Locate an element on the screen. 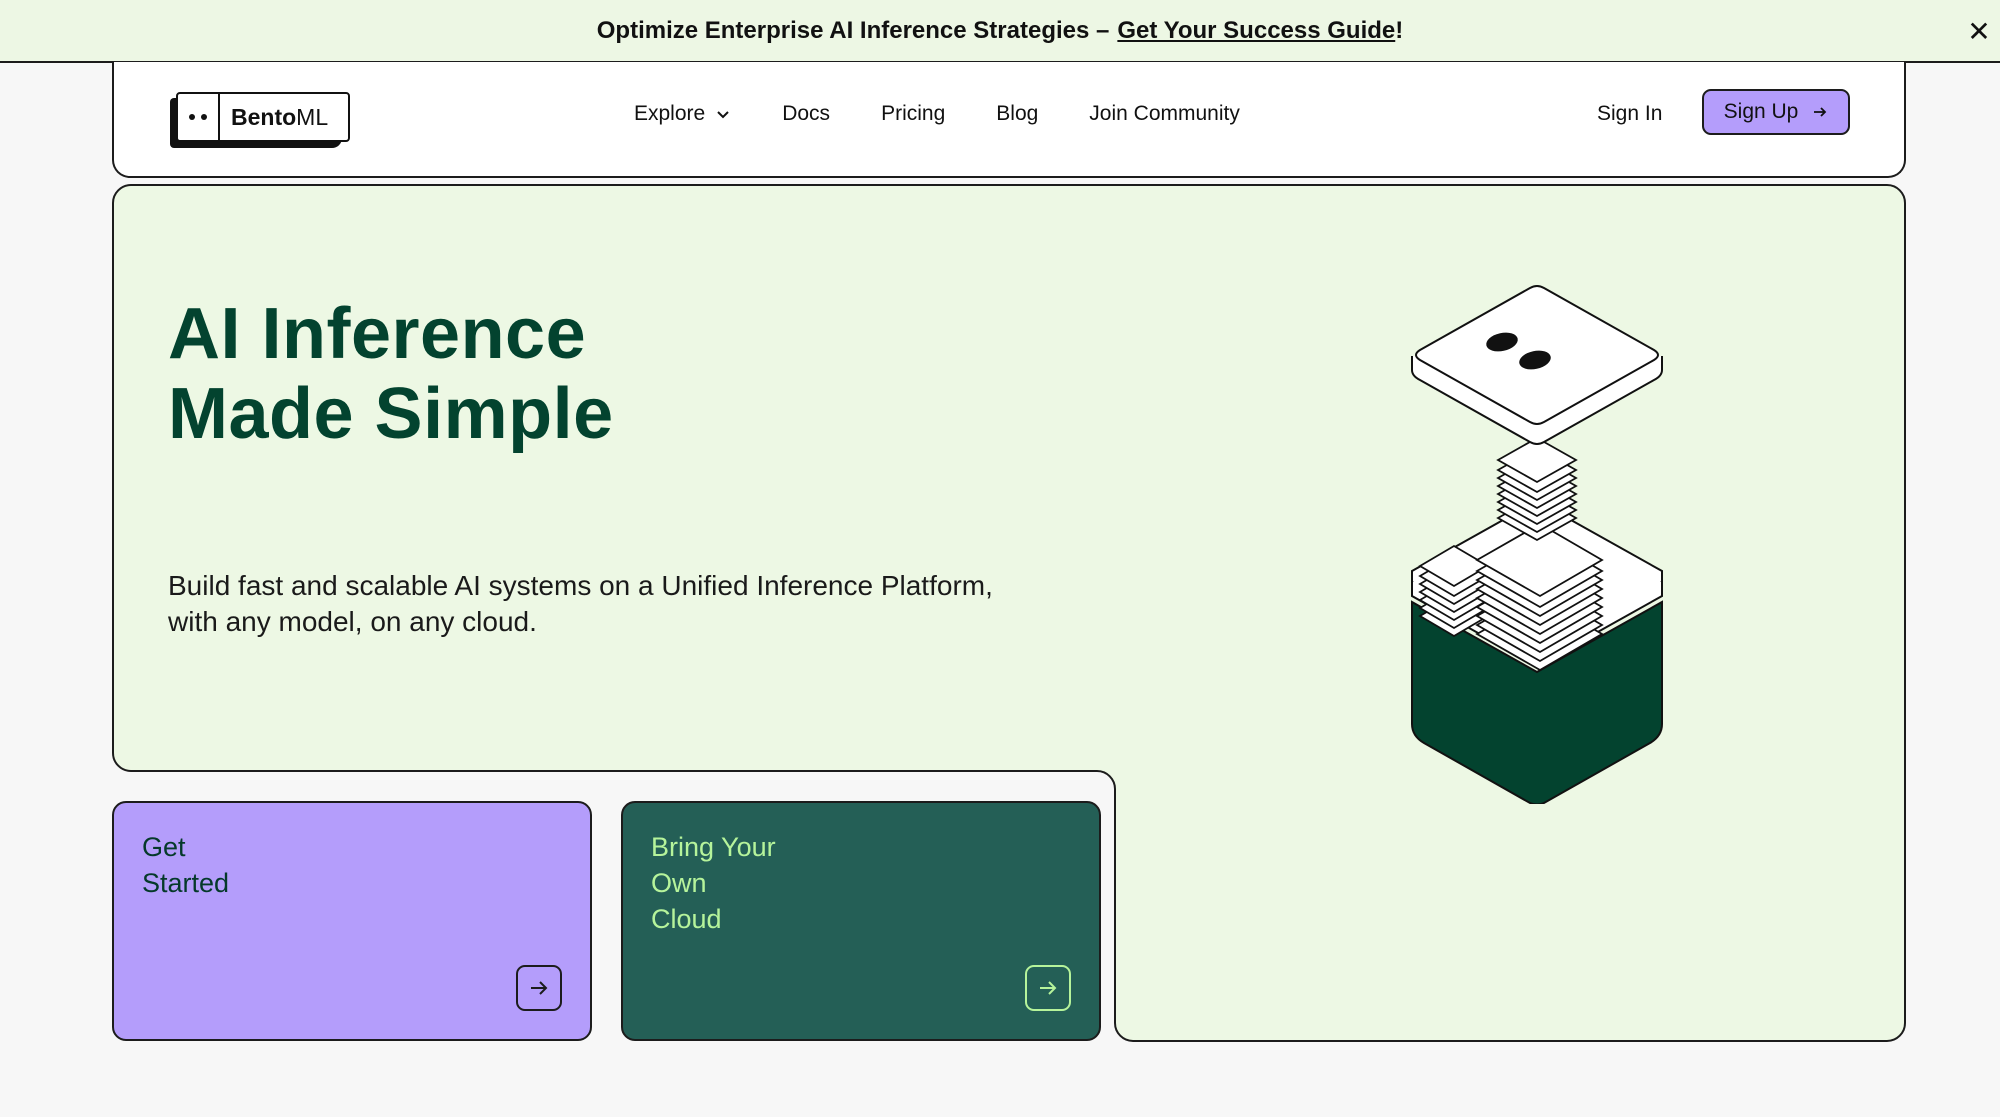 This screenshot has width=2000, height=1117. byoc-label: Bring Your Own Cloud is located at coordinates (713, 883).